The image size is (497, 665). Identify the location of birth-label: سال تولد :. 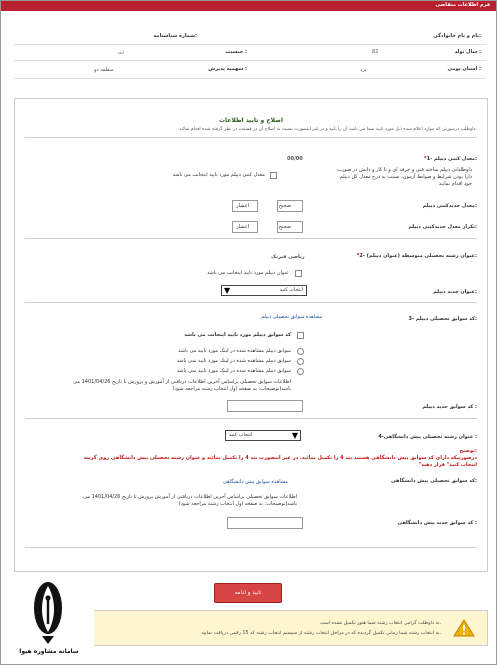
(467, 52).